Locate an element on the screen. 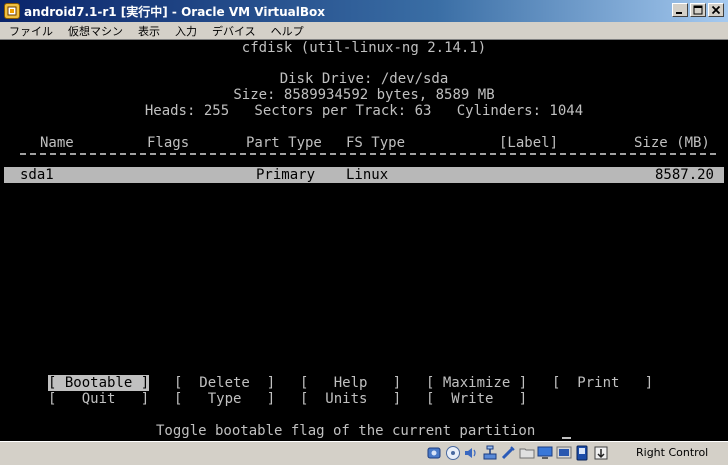 This screenshot has width=728, height=465. partition-row: sda1 Primary Linux 8587.20 is located at coordinates (364, 175).